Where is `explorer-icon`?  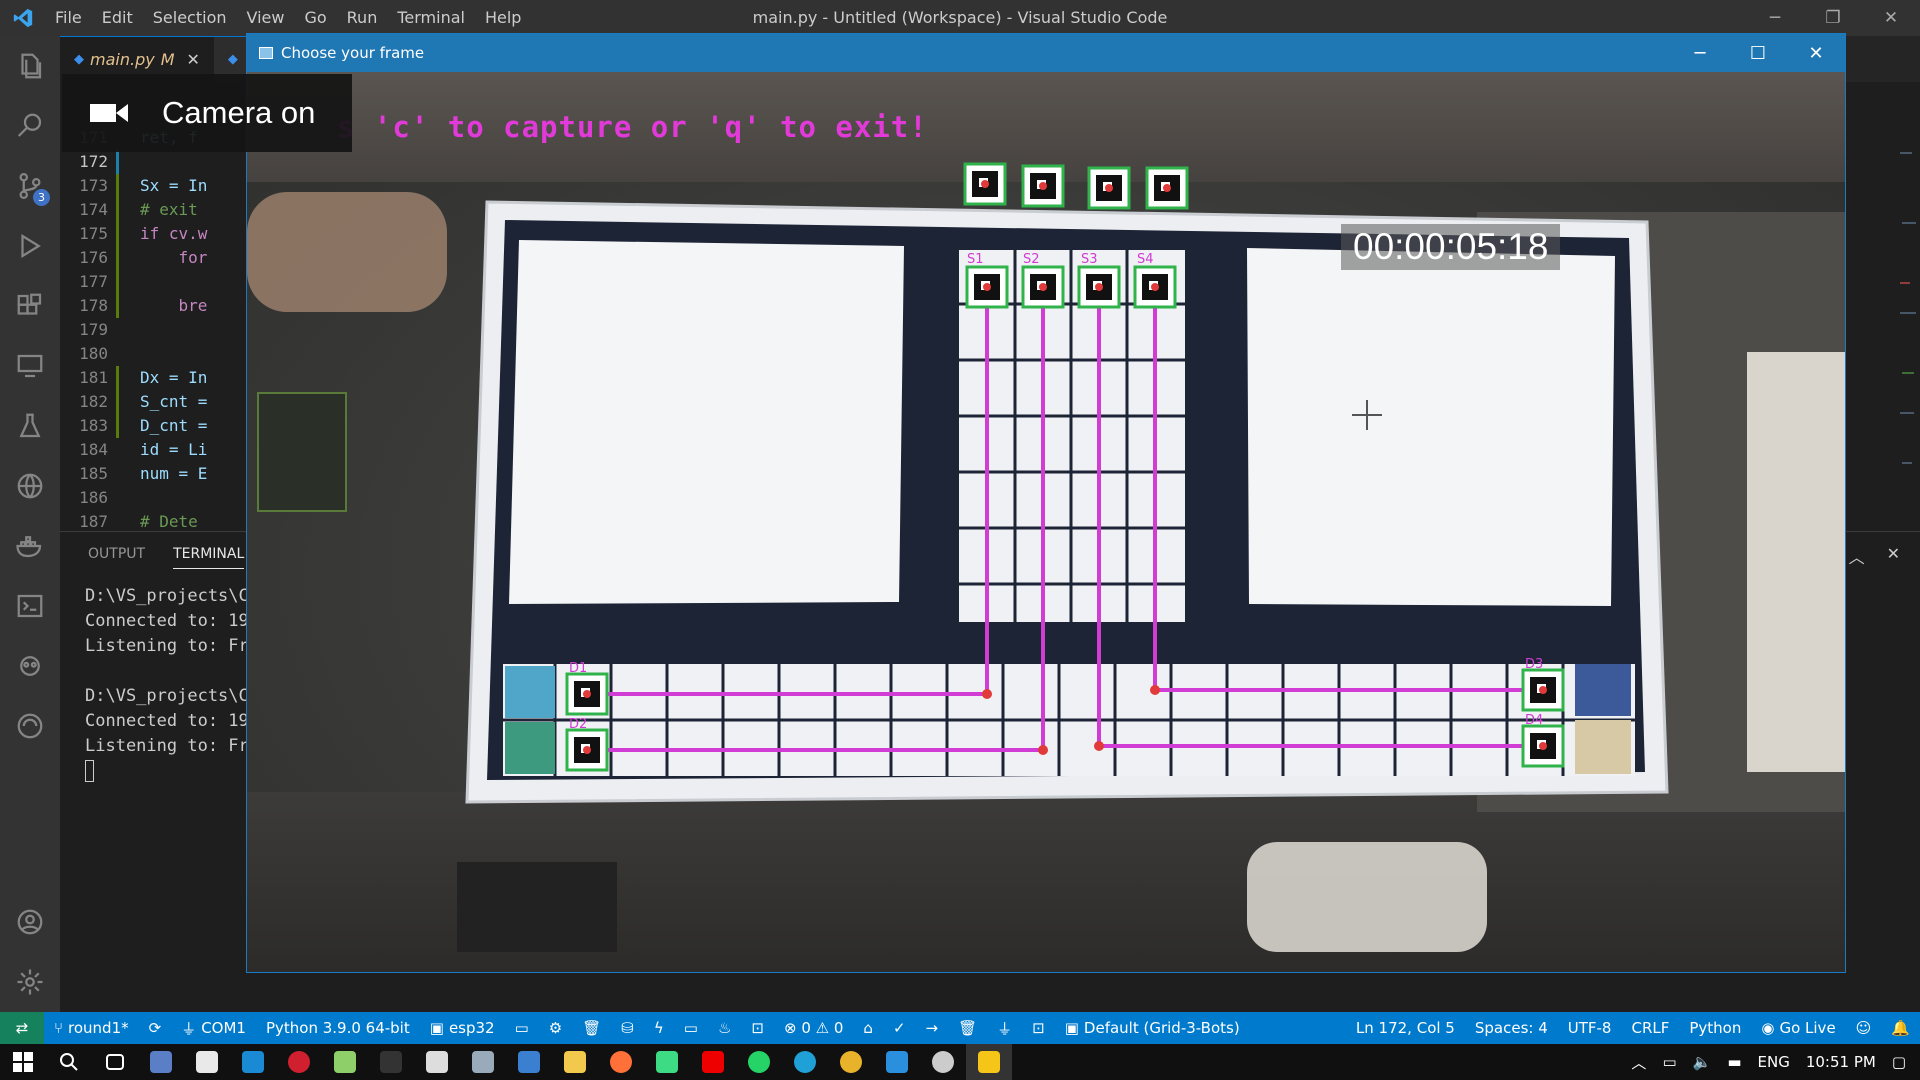 explorer-icon is located at coordinates (30, 66).